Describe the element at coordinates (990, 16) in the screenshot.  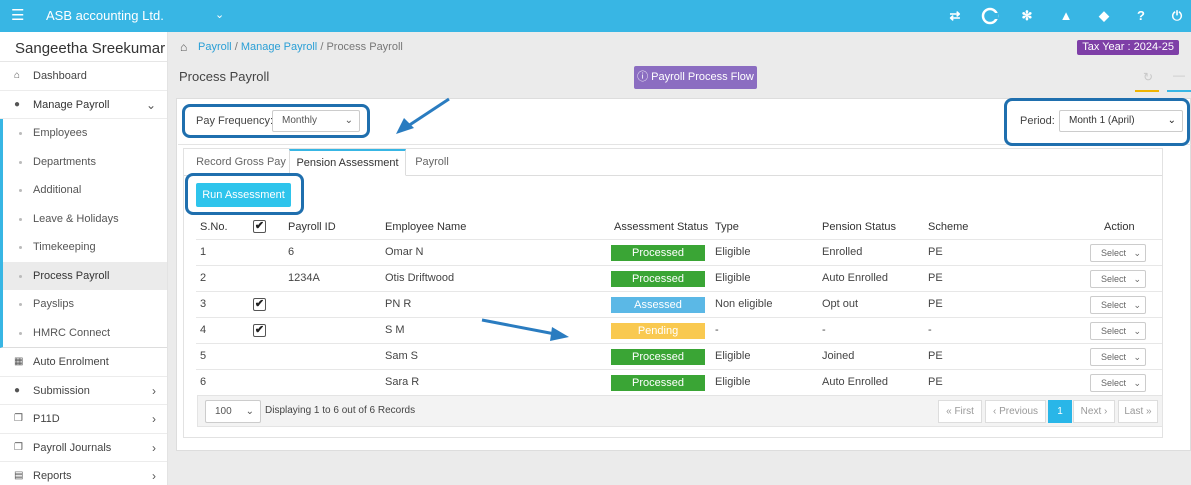
I see `c-logo-icon` at that location.